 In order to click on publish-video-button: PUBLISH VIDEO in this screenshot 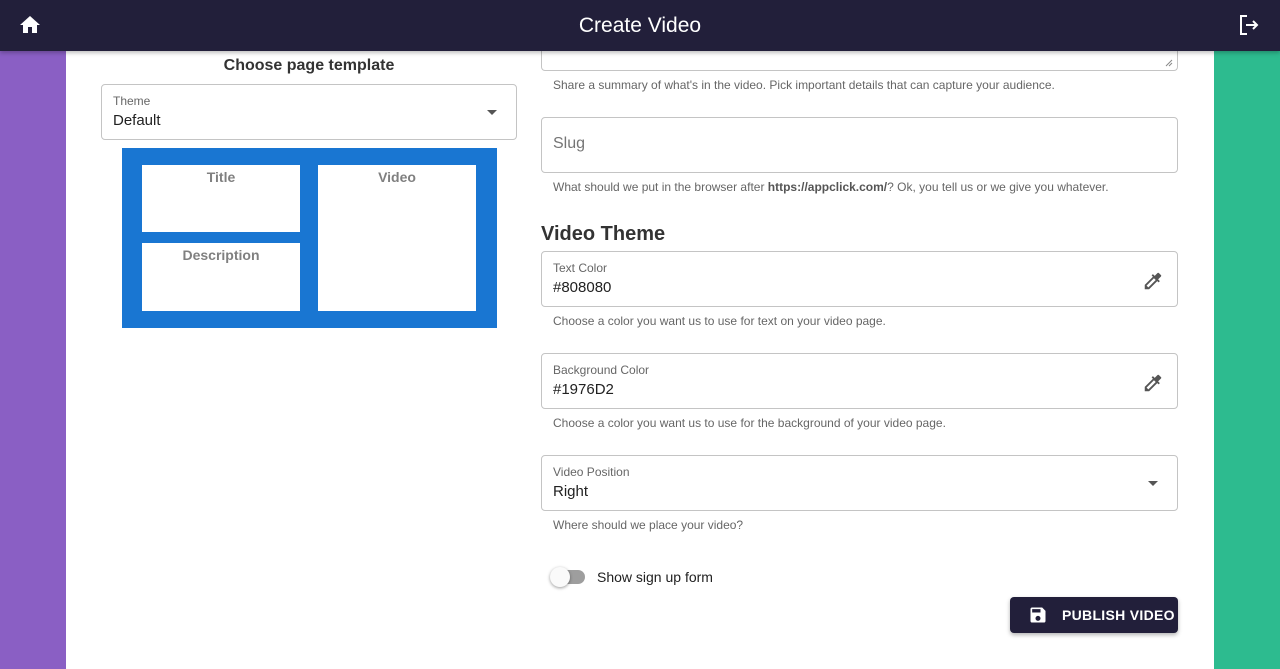, I will do `click(1094, 615)`.